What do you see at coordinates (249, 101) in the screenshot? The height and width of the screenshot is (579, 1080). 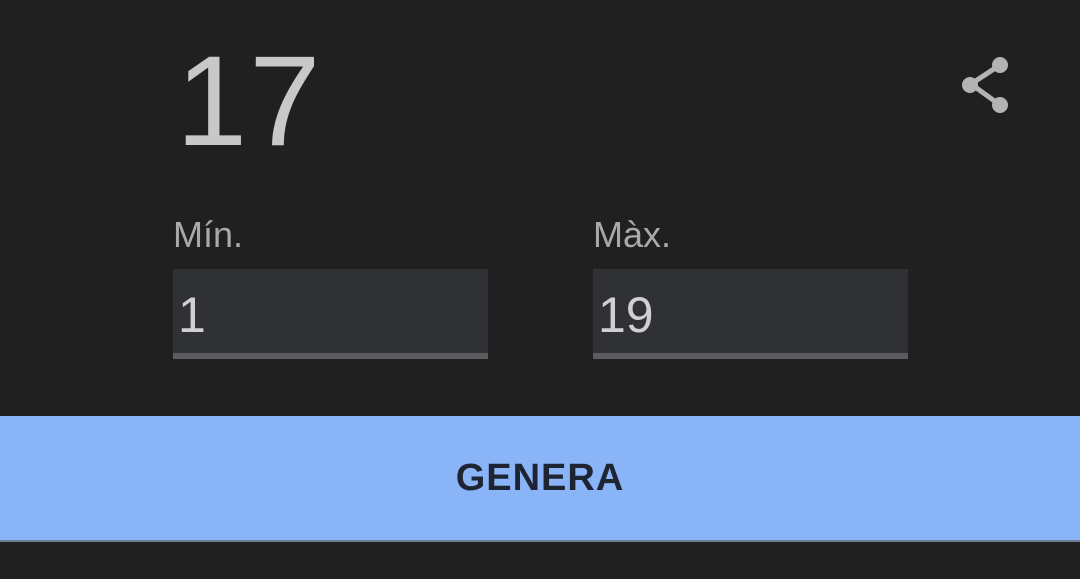 I see `generated-number: 17` at bounding box center [249, 101].